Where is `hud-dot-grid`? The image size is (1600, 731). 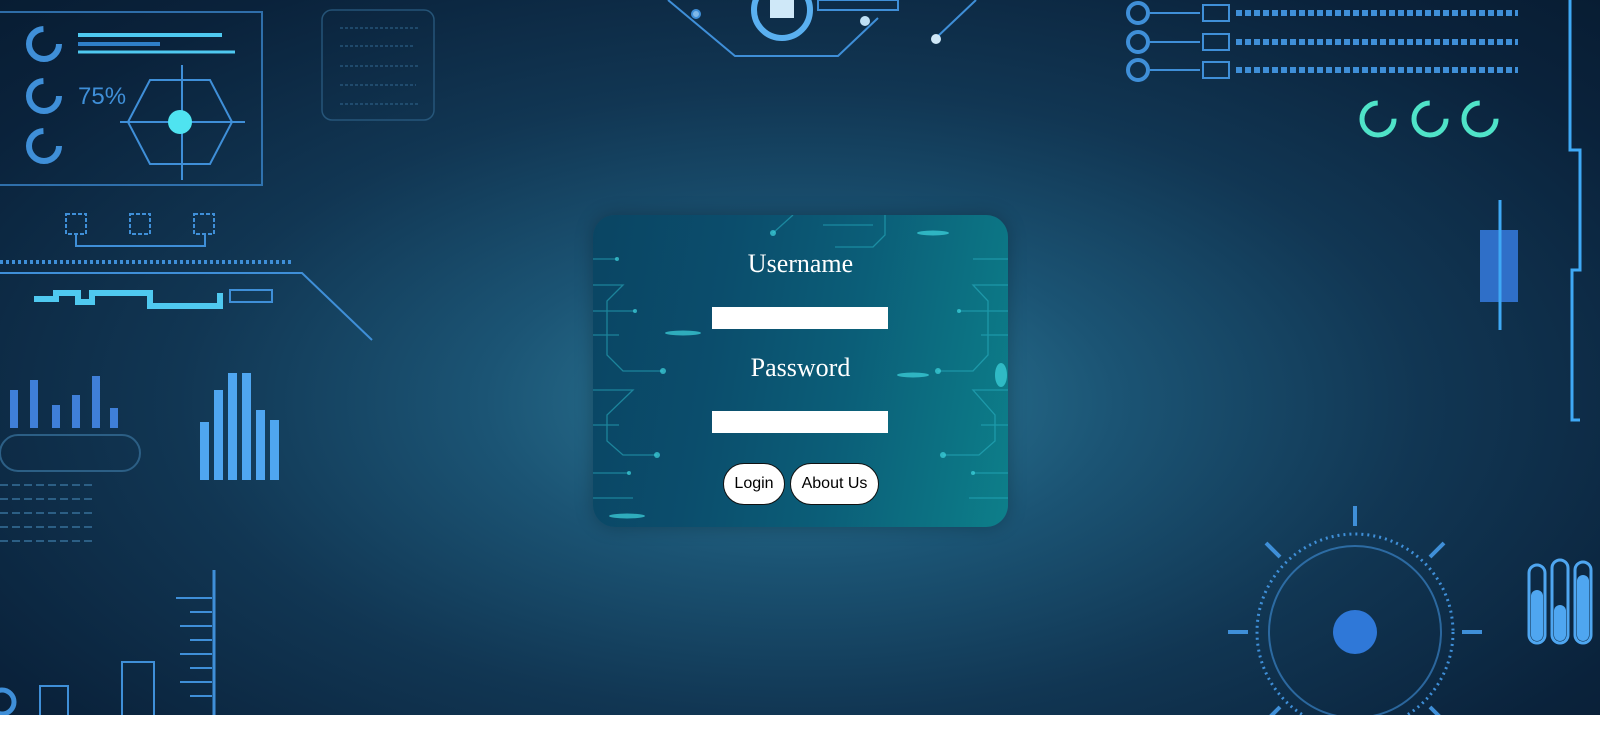
hud-dot-grid is located at coordinates (48, 513).